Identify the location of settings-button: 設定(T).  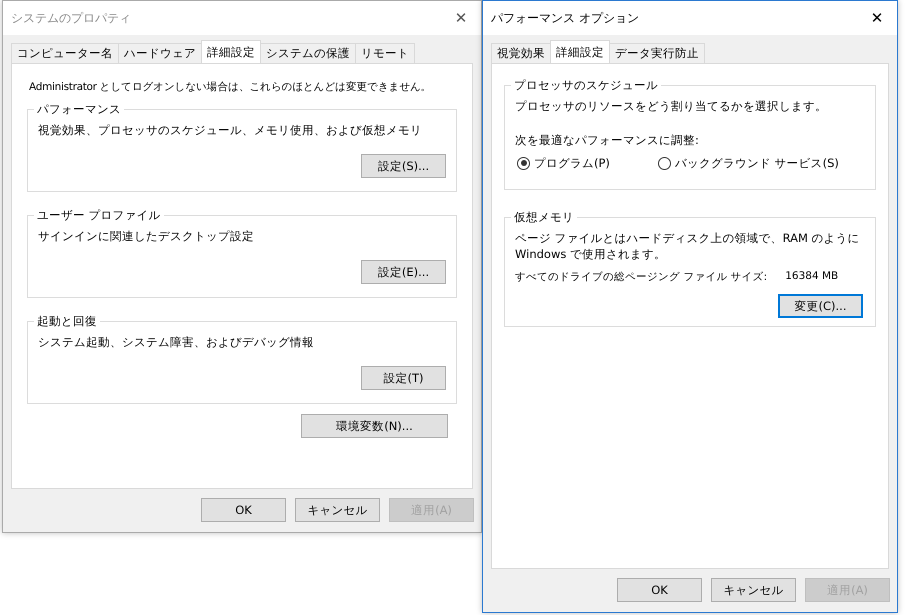
(403, 378).